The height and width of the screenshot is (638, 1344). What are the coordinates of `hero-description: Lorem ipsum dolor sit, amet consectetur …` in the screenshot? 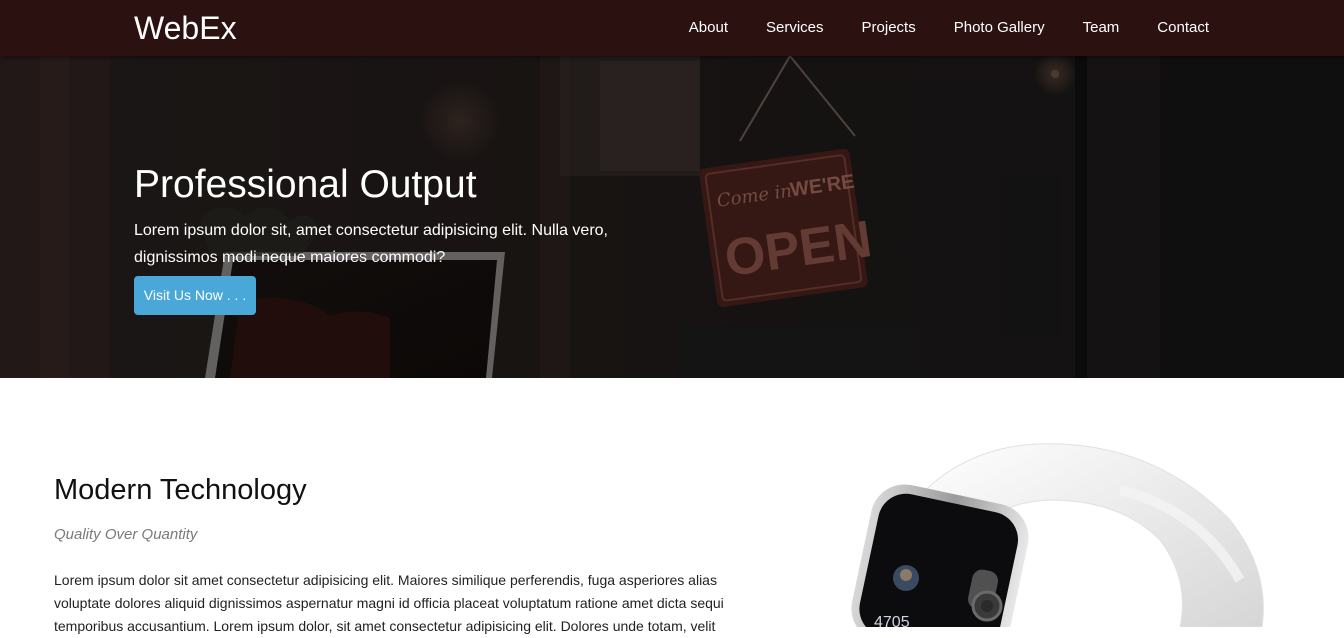 It's located at (371, 244).